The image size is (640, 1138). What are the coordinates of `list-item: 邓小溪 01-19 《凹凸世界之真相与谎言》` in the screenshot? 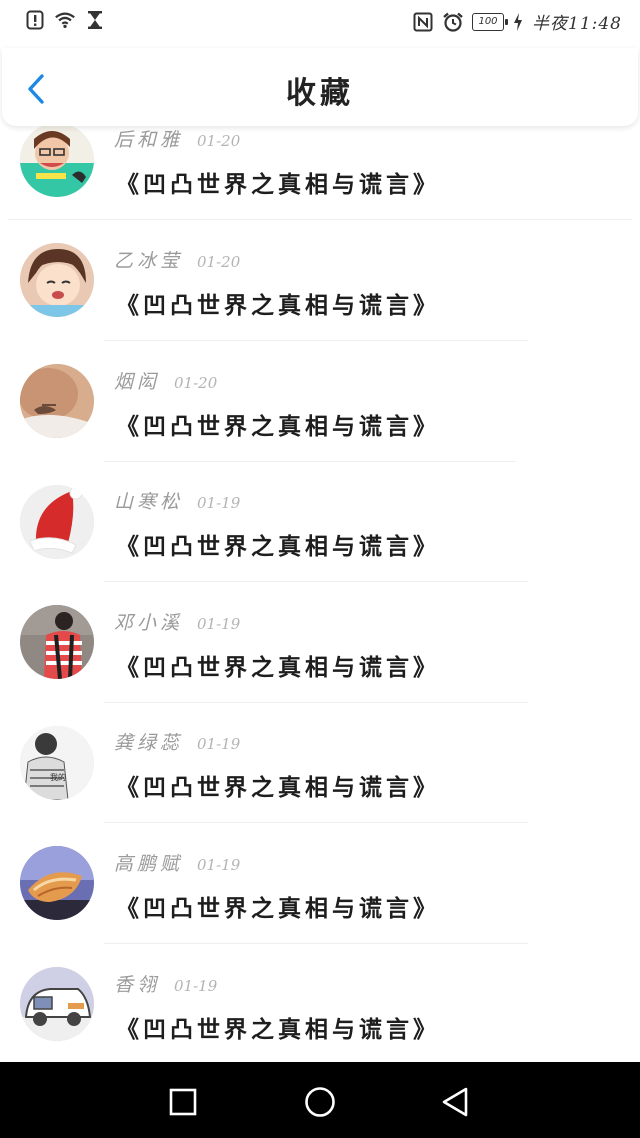 It's located at (320, 642).